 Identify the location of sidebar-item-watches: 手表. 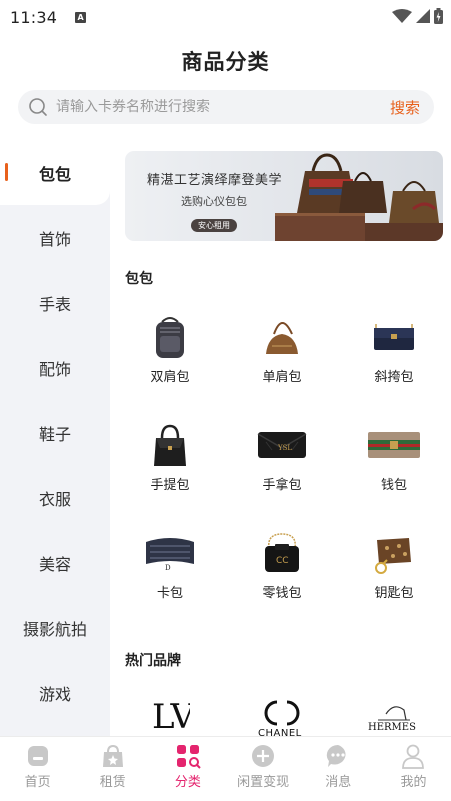
(55, 302).